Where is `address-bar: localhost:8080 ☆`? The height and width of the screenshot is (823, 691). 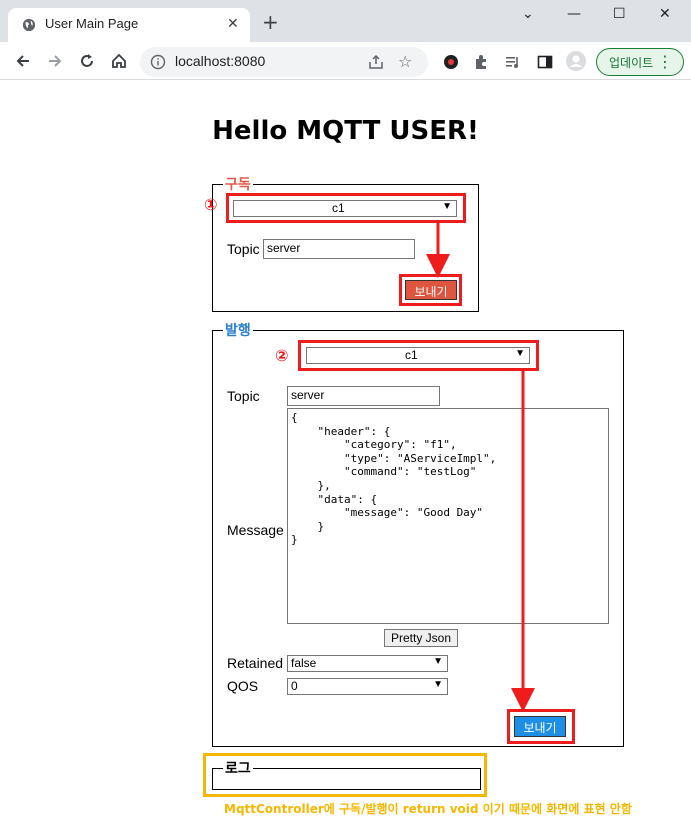 address-bar: localhost:8080 ☆ is located at coordinates (284, 62).